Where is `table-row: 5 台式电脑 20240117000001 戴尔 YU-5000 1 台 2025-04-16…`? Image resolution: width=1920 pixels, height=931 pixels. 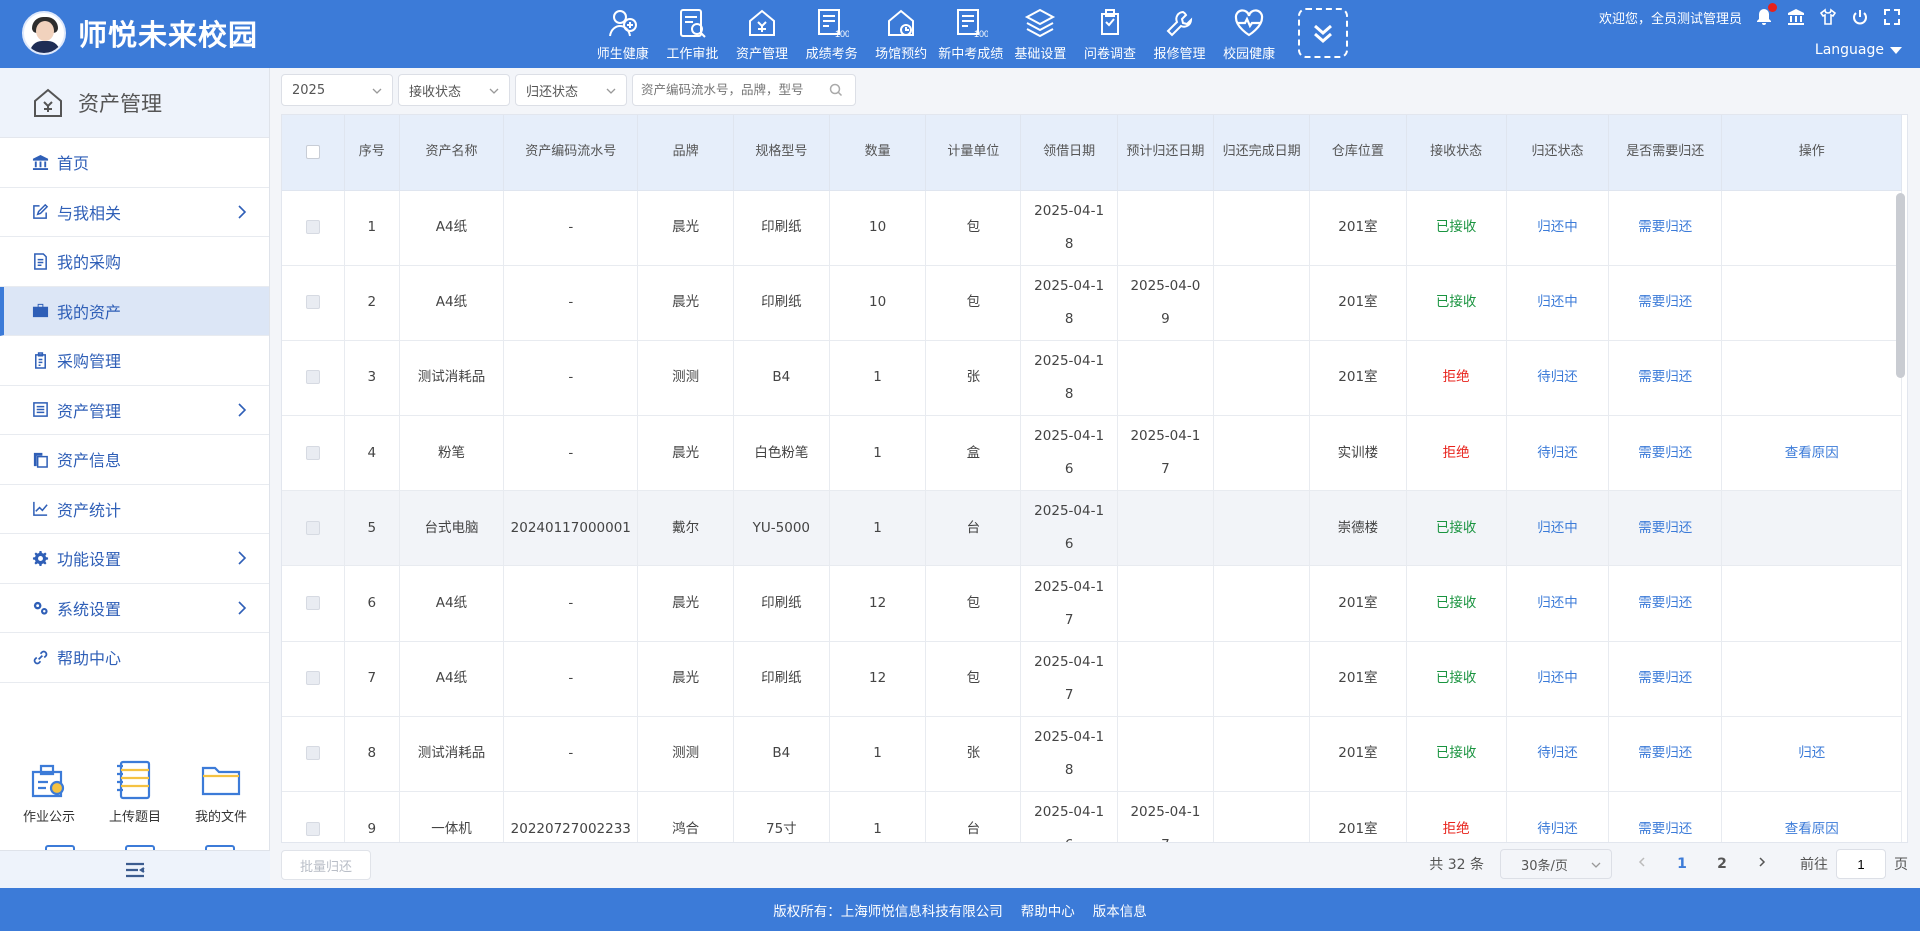 table-row: 5 台式电脑 20240117000001 戴尔 YU-5000 1 台 2025-04-16… is located at coordinates (1092, 528).